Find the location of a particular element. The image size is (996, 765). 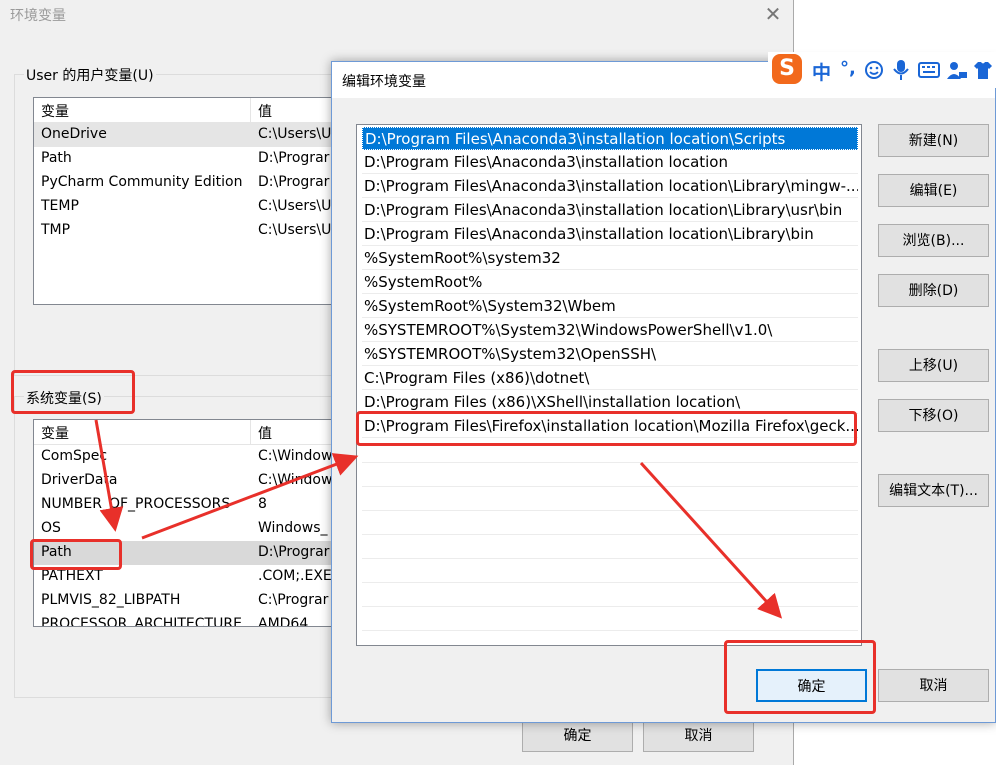

arrow-to-path-row is located at coordinates (109, 475).